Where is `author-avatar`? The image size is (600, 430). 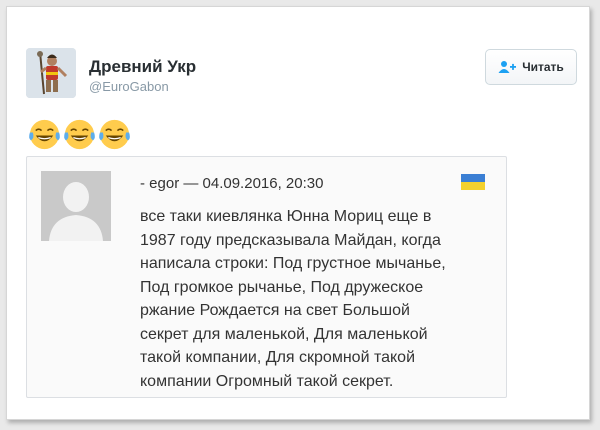 author-avatar is located at coordinates (51, 73).